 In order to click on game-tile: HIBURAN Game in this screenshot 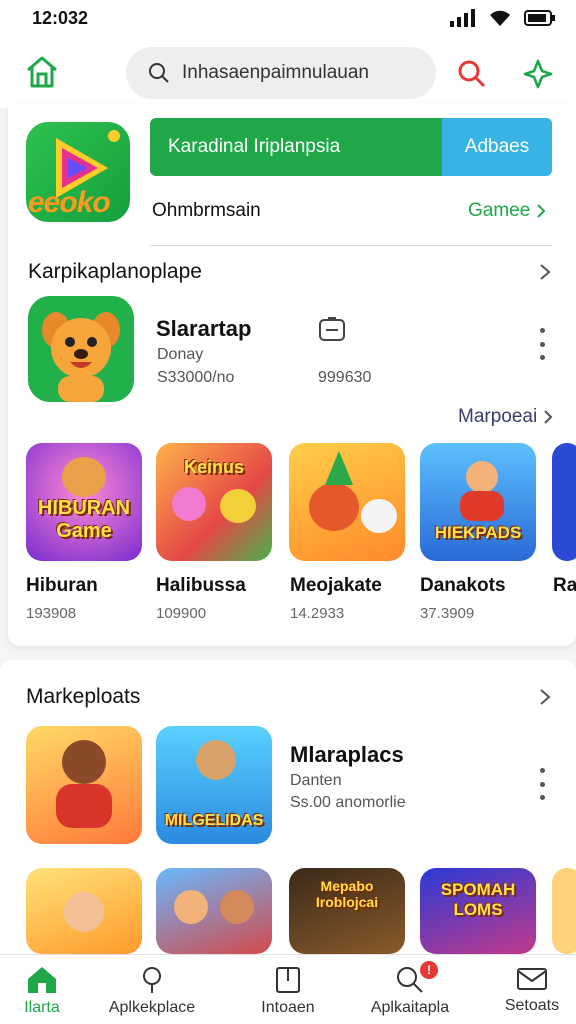, I will do `click(84, 502)`.